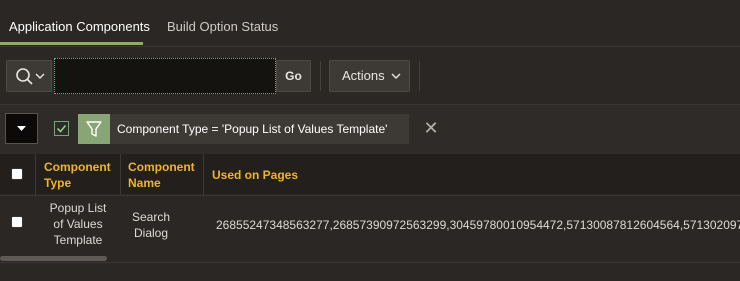 The height and width of the screenshot is (281, 740). I want to click on actions-label: Actions, so click(363, 75).